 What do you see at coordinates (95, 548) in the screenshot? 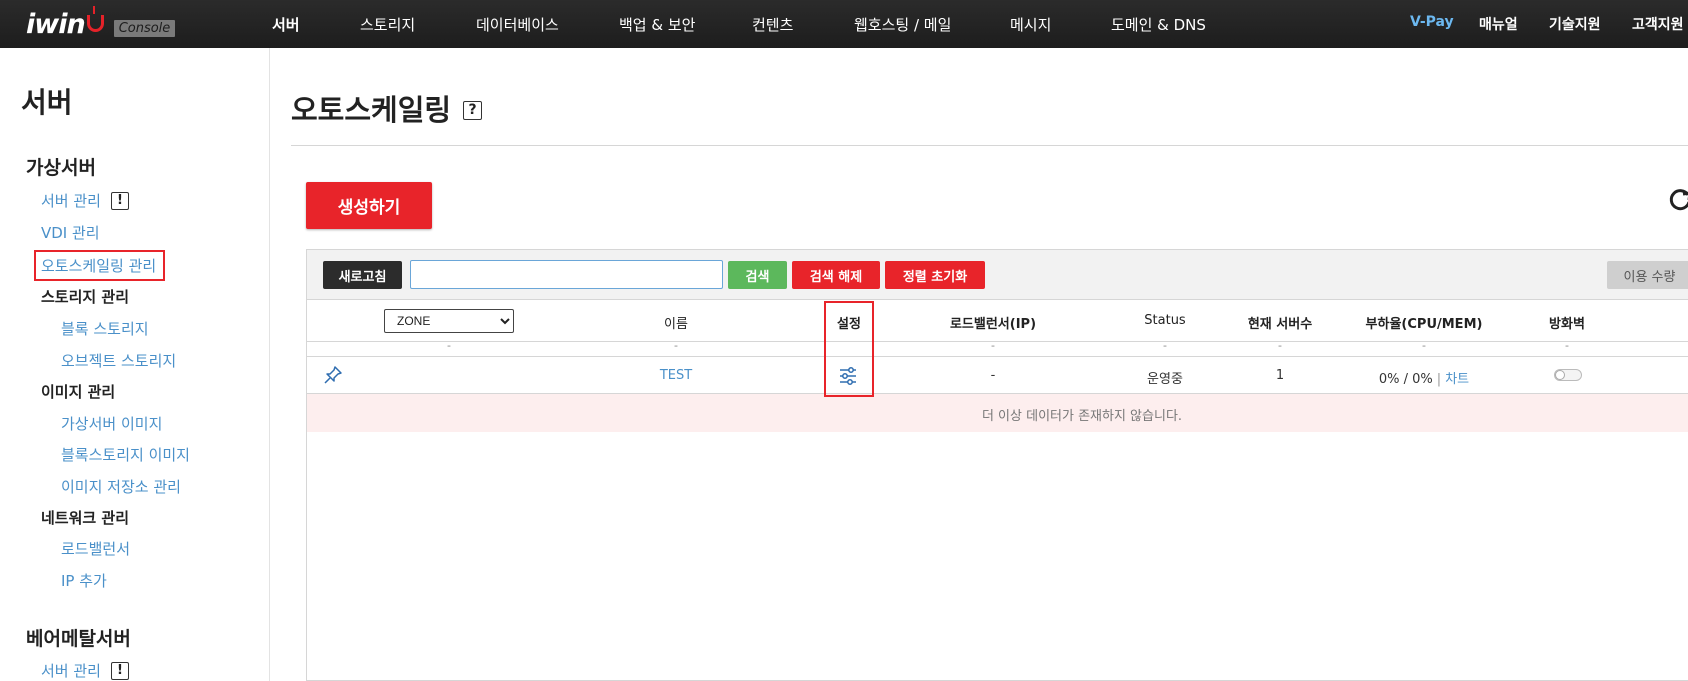
I see `sidebar-item-load-balancer: 로드밸런서` at bounding box center [95, 548].